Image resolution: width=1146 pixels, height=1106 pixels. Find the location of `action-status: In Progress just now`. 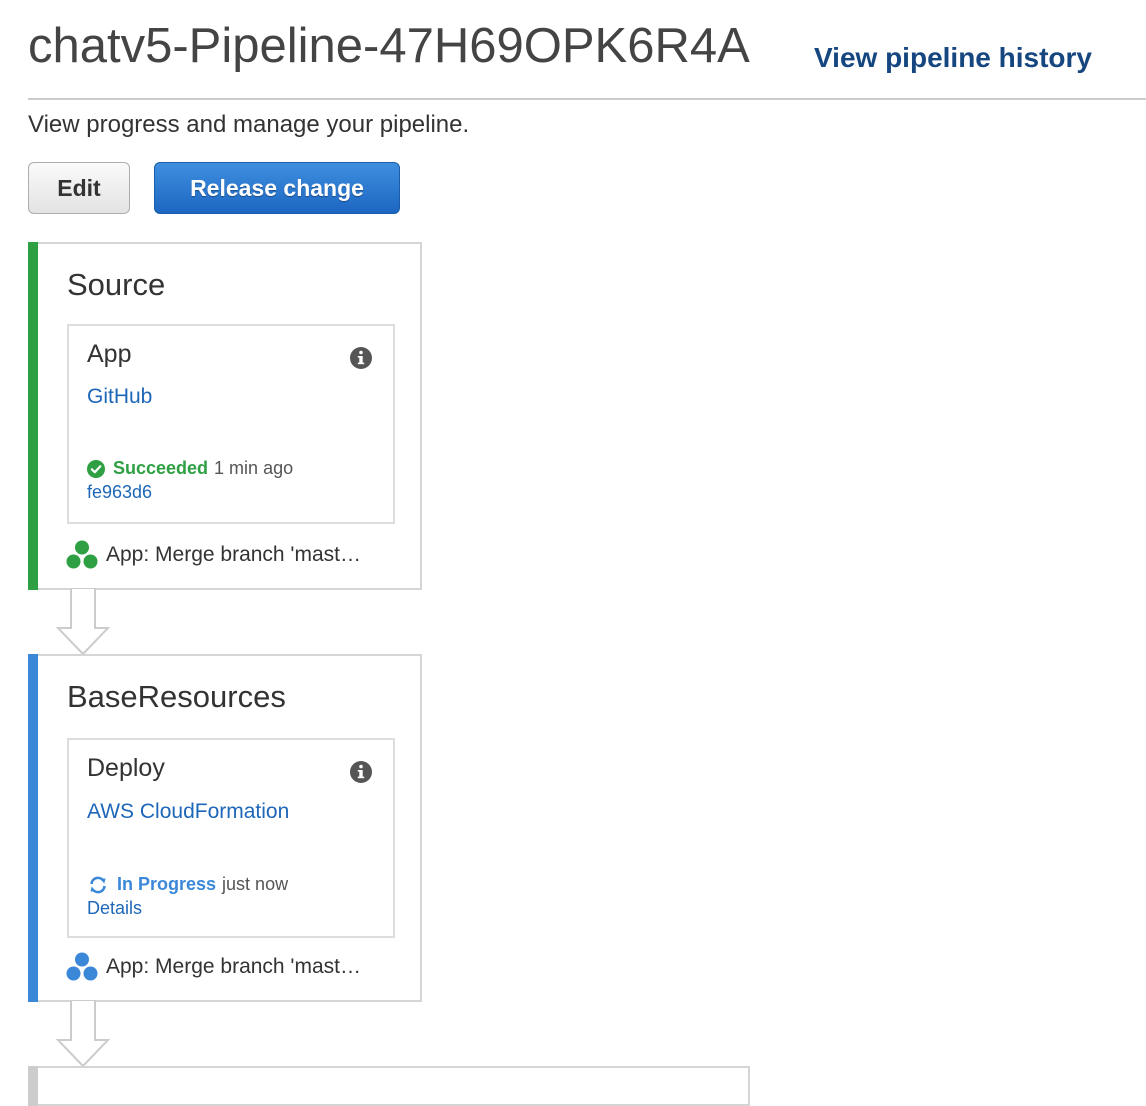

action-status: In Progress just now is located at coordinates (187, 884).